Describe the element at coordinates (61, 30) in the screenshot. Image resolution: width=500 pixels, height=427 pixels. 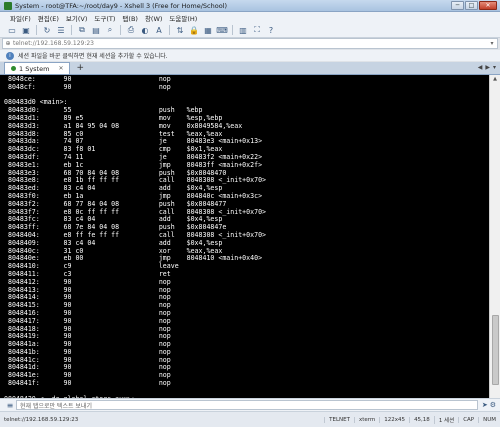
I see `properties-icon: ☰` at that location.